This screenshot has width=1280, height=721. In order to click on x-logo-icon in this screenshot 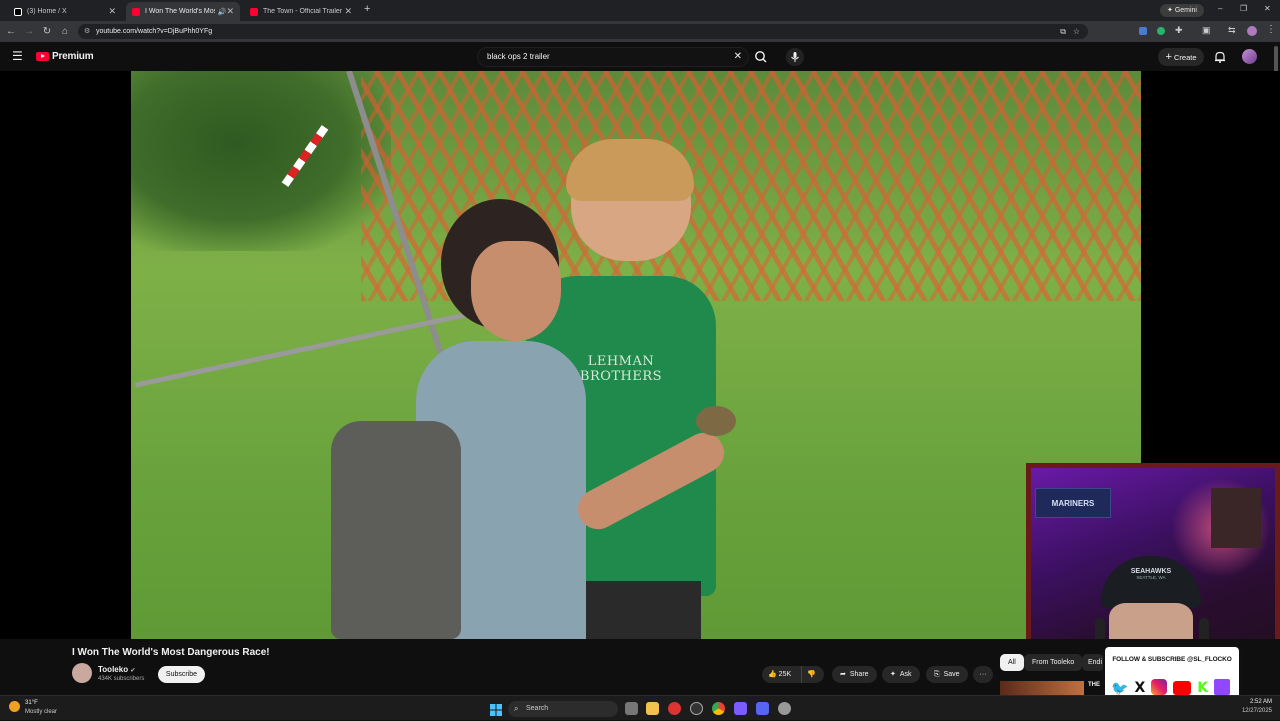, I will do `click(18, 11)`.